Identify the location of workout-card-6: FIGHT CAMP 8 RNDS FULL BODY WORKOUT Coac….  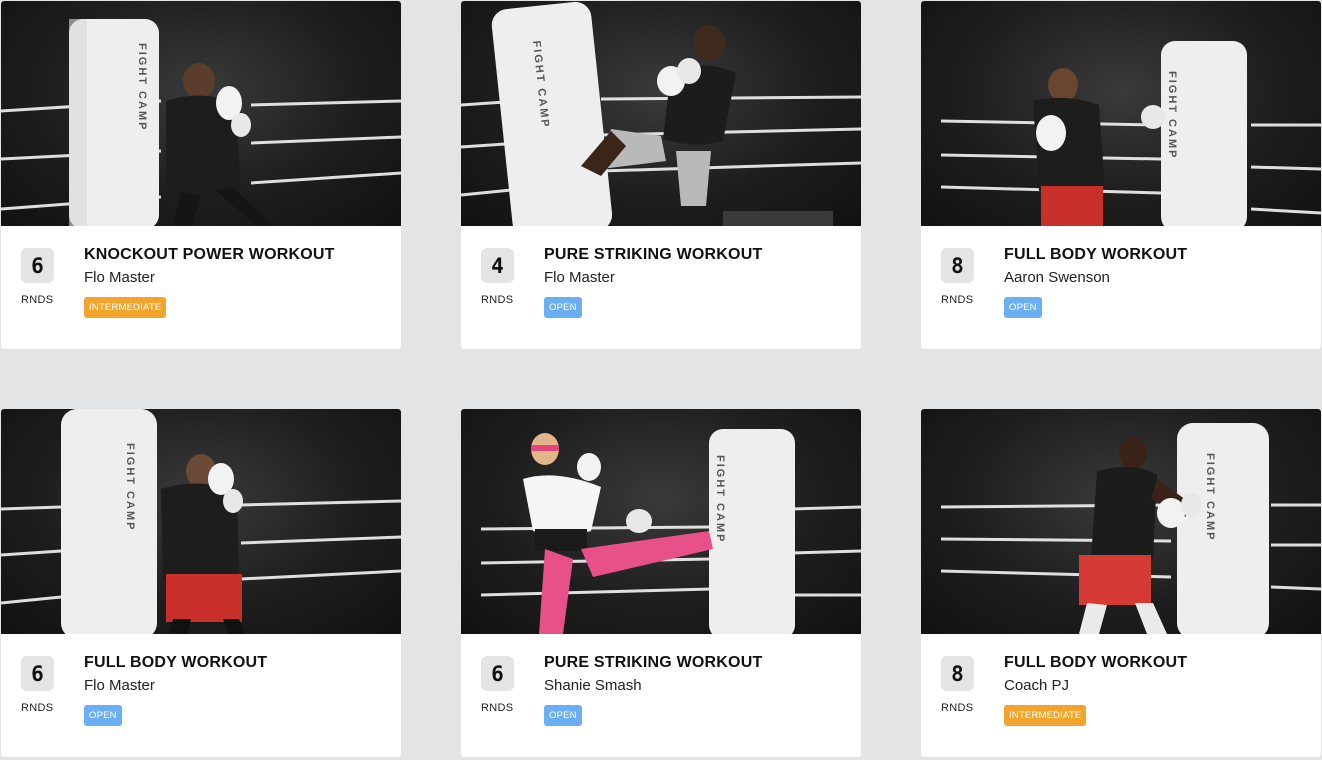
(1121, 583).